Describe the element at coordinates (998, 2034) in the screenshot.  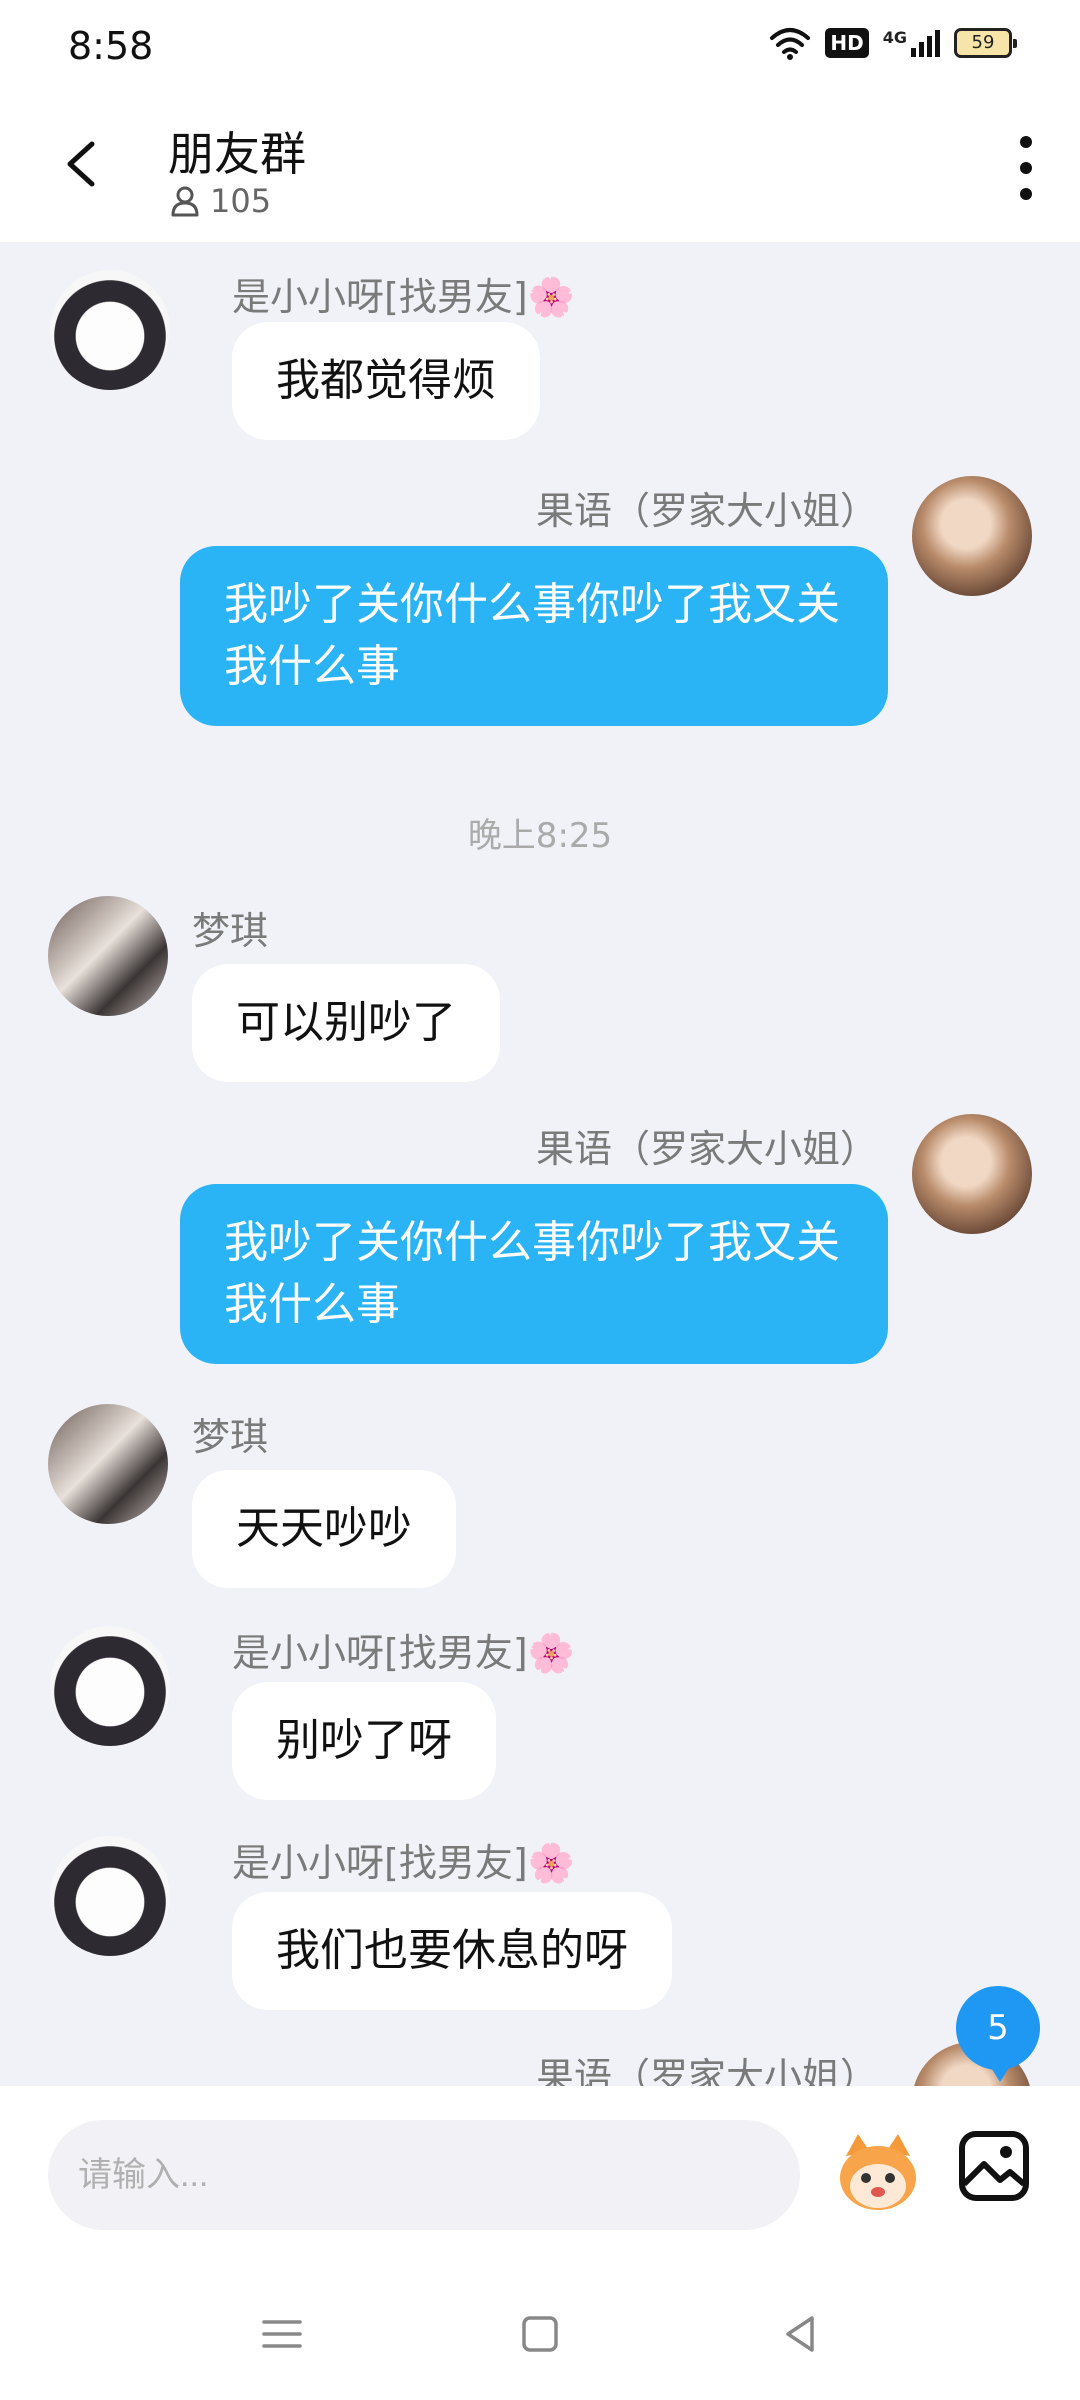
I see `unread-count-badge: 5` at that location.